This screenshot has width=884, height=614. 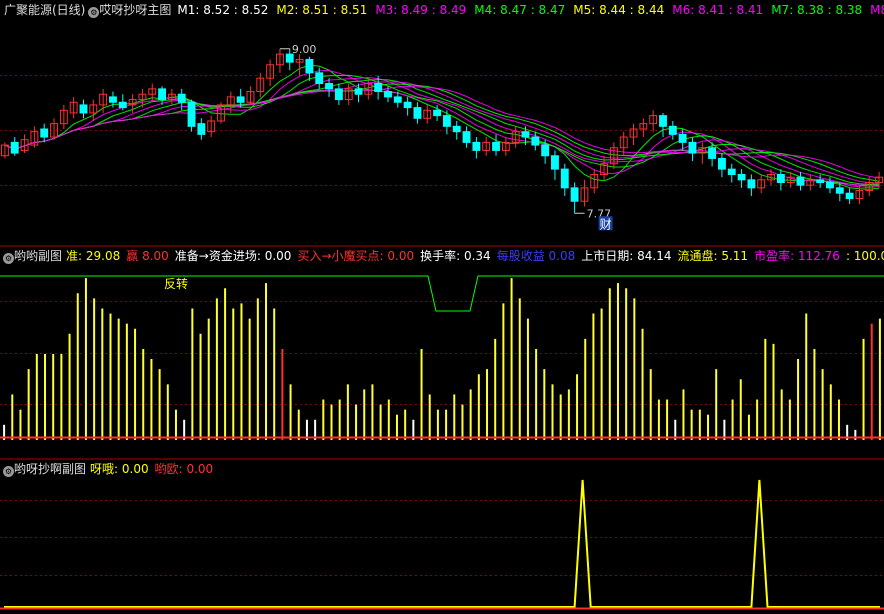 I want to click on reversal-label: 反转, so click(x=176, y=283).